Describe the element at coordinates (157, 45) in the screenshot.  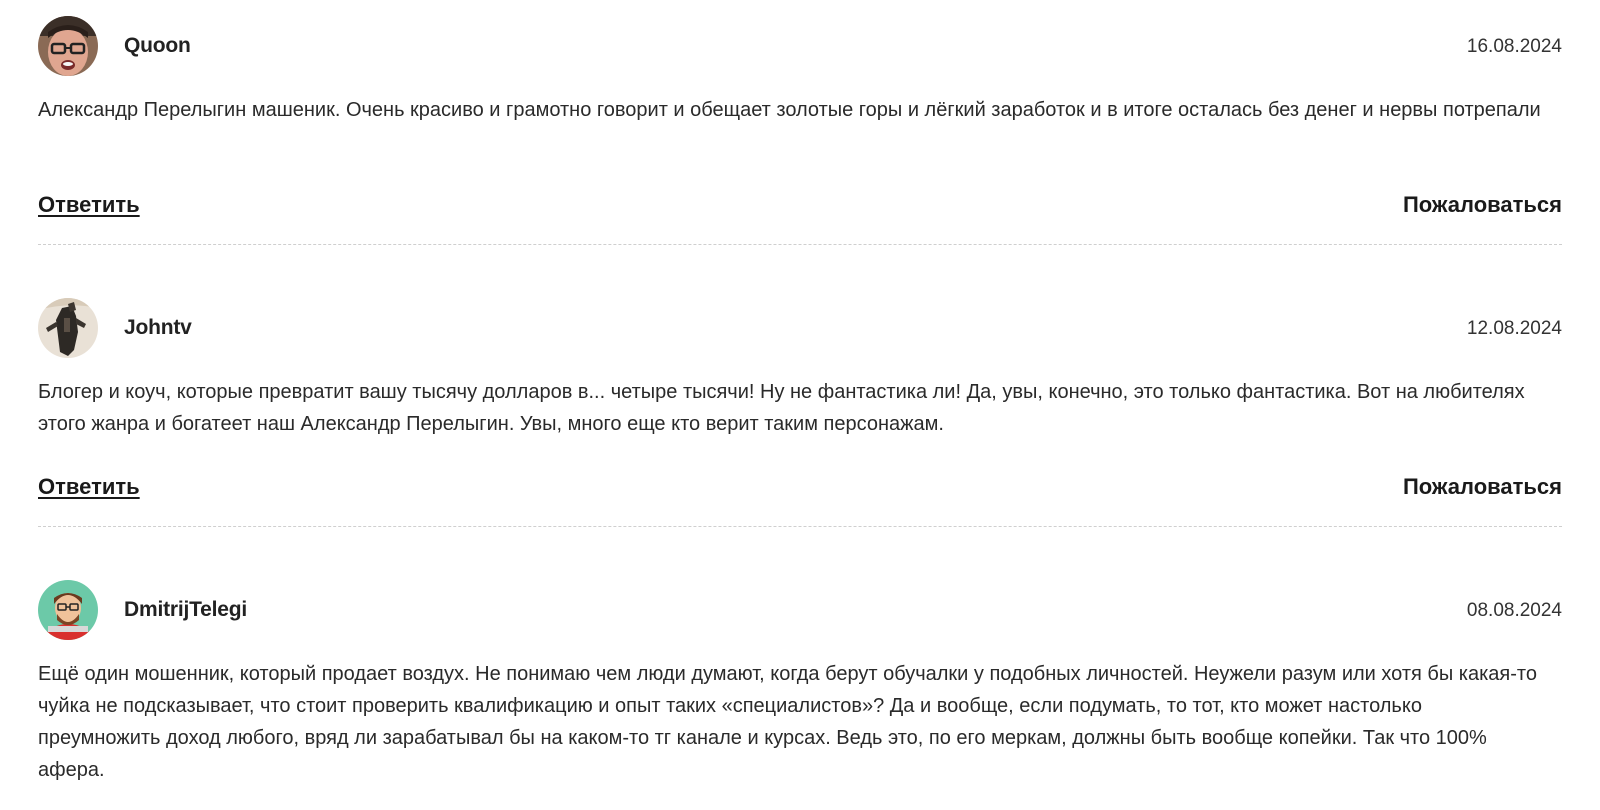
I see `comment-author: Quoon` at that location.